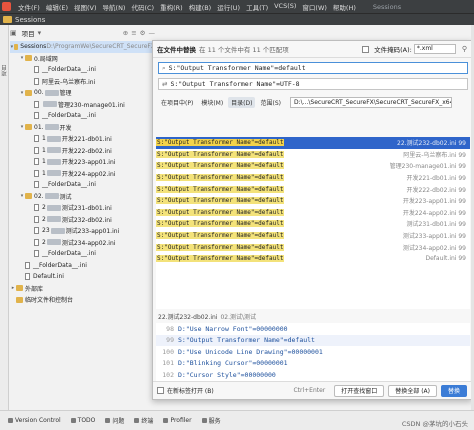  I want to click on file-mask-checkbox, so click(366, 49).